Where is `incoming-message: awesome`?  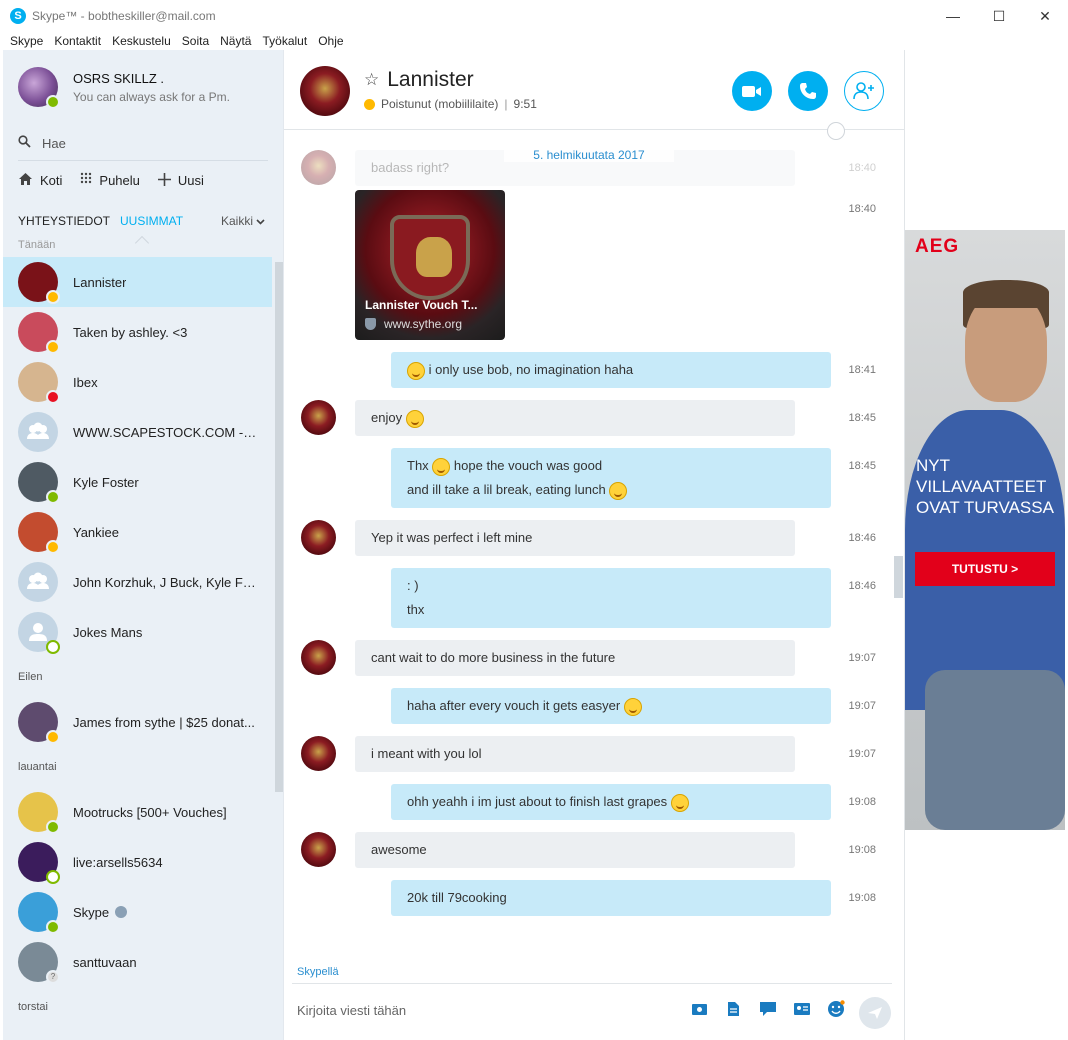
incoming-message: awesome is located at coordinates (575, 850).